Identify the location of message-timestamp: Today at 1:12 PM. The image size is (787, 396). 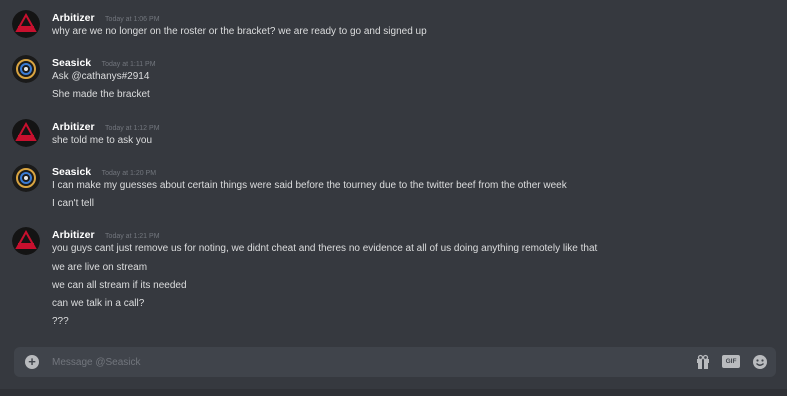
(132, 128).